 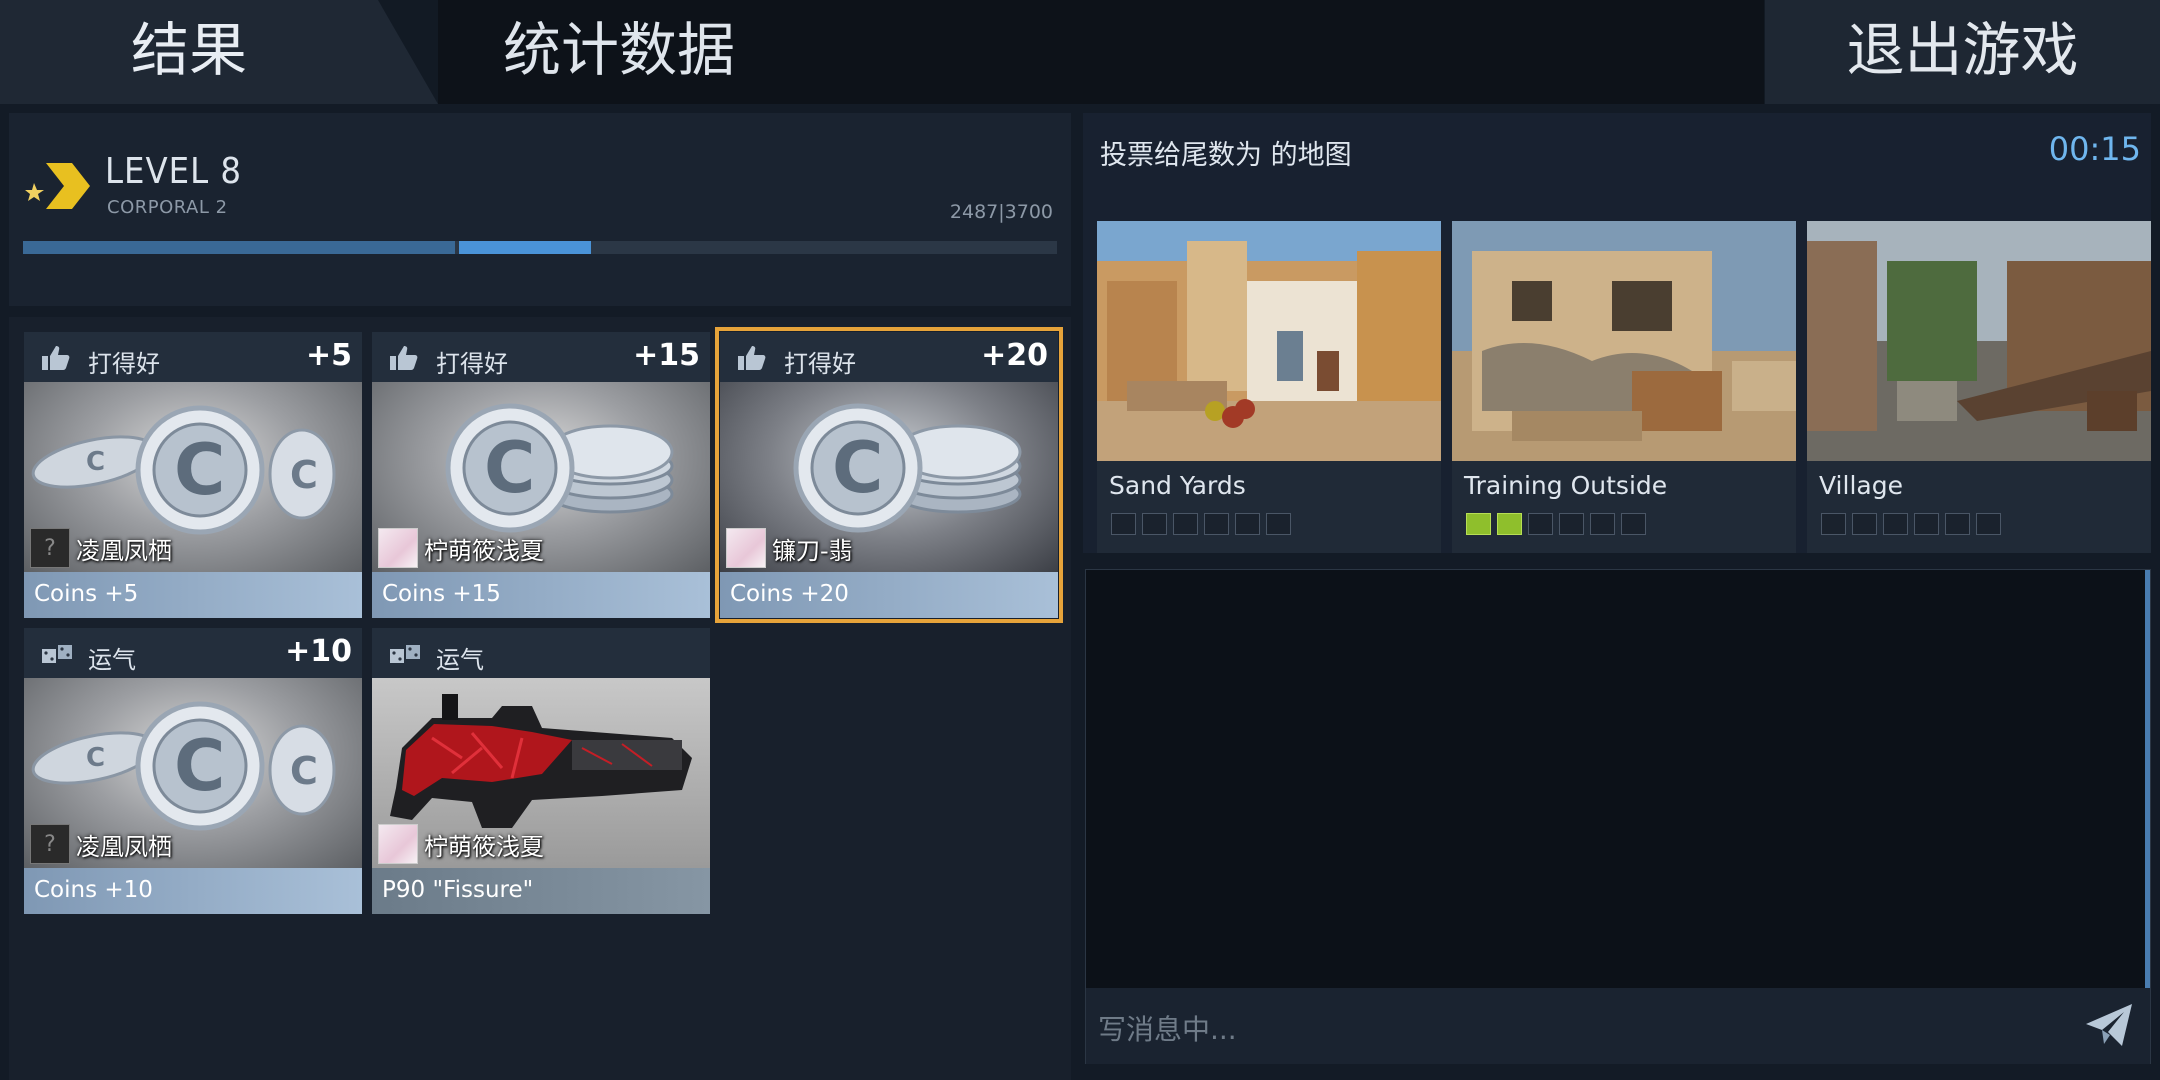 What do you see at coordinates (541, 653) in the screenshot?
I see `reward-card-header: 运气` at bounding box center [541, 653].